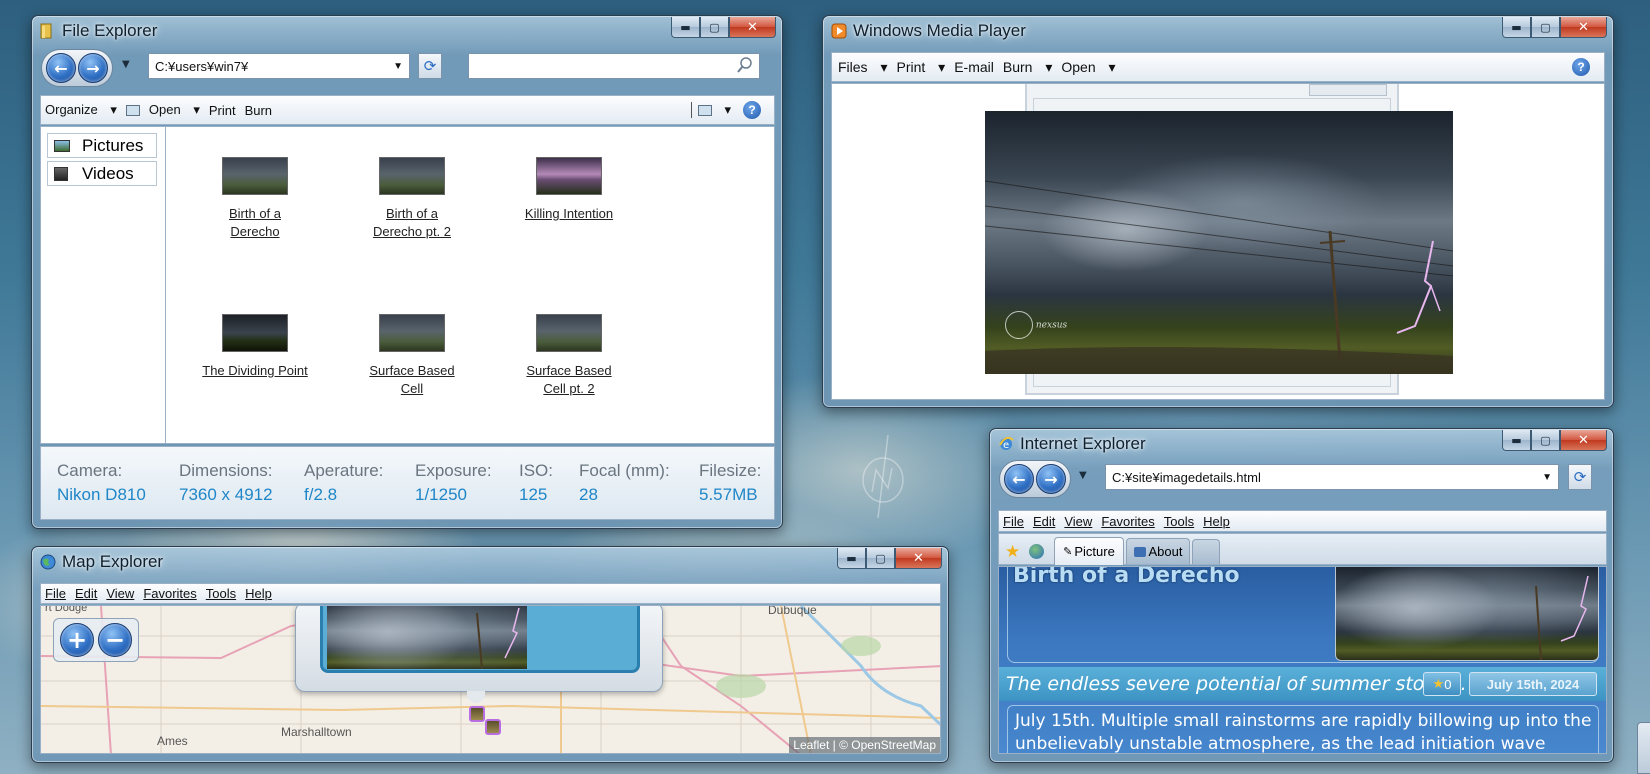 This screenshot has width=1650, height=774. I want to click on map-label-dubuque: Dubuque, so click(792, 611).